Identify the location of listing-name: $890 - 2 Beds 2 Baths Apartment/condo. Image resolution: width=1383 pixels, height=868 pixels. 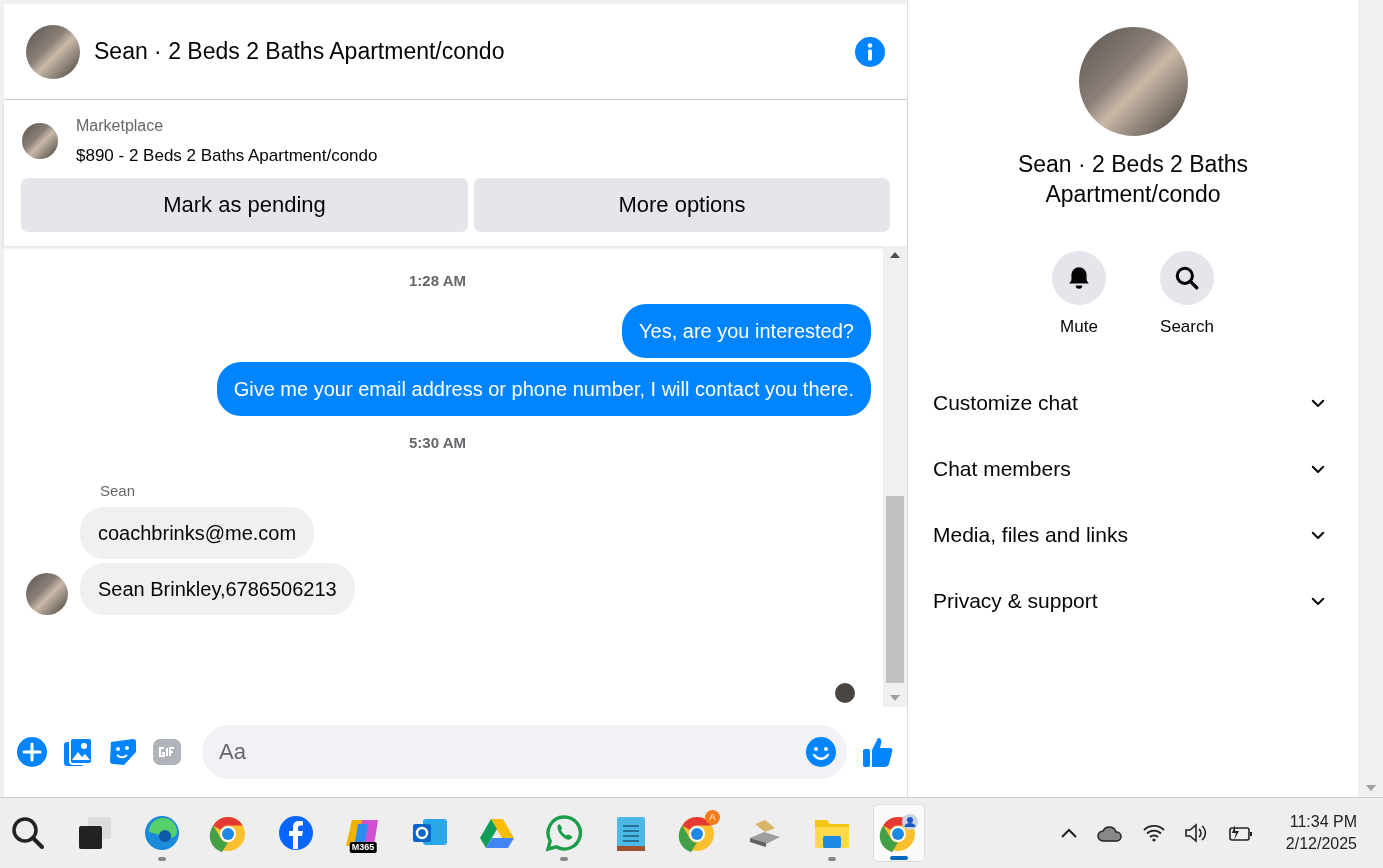
(227, 156).